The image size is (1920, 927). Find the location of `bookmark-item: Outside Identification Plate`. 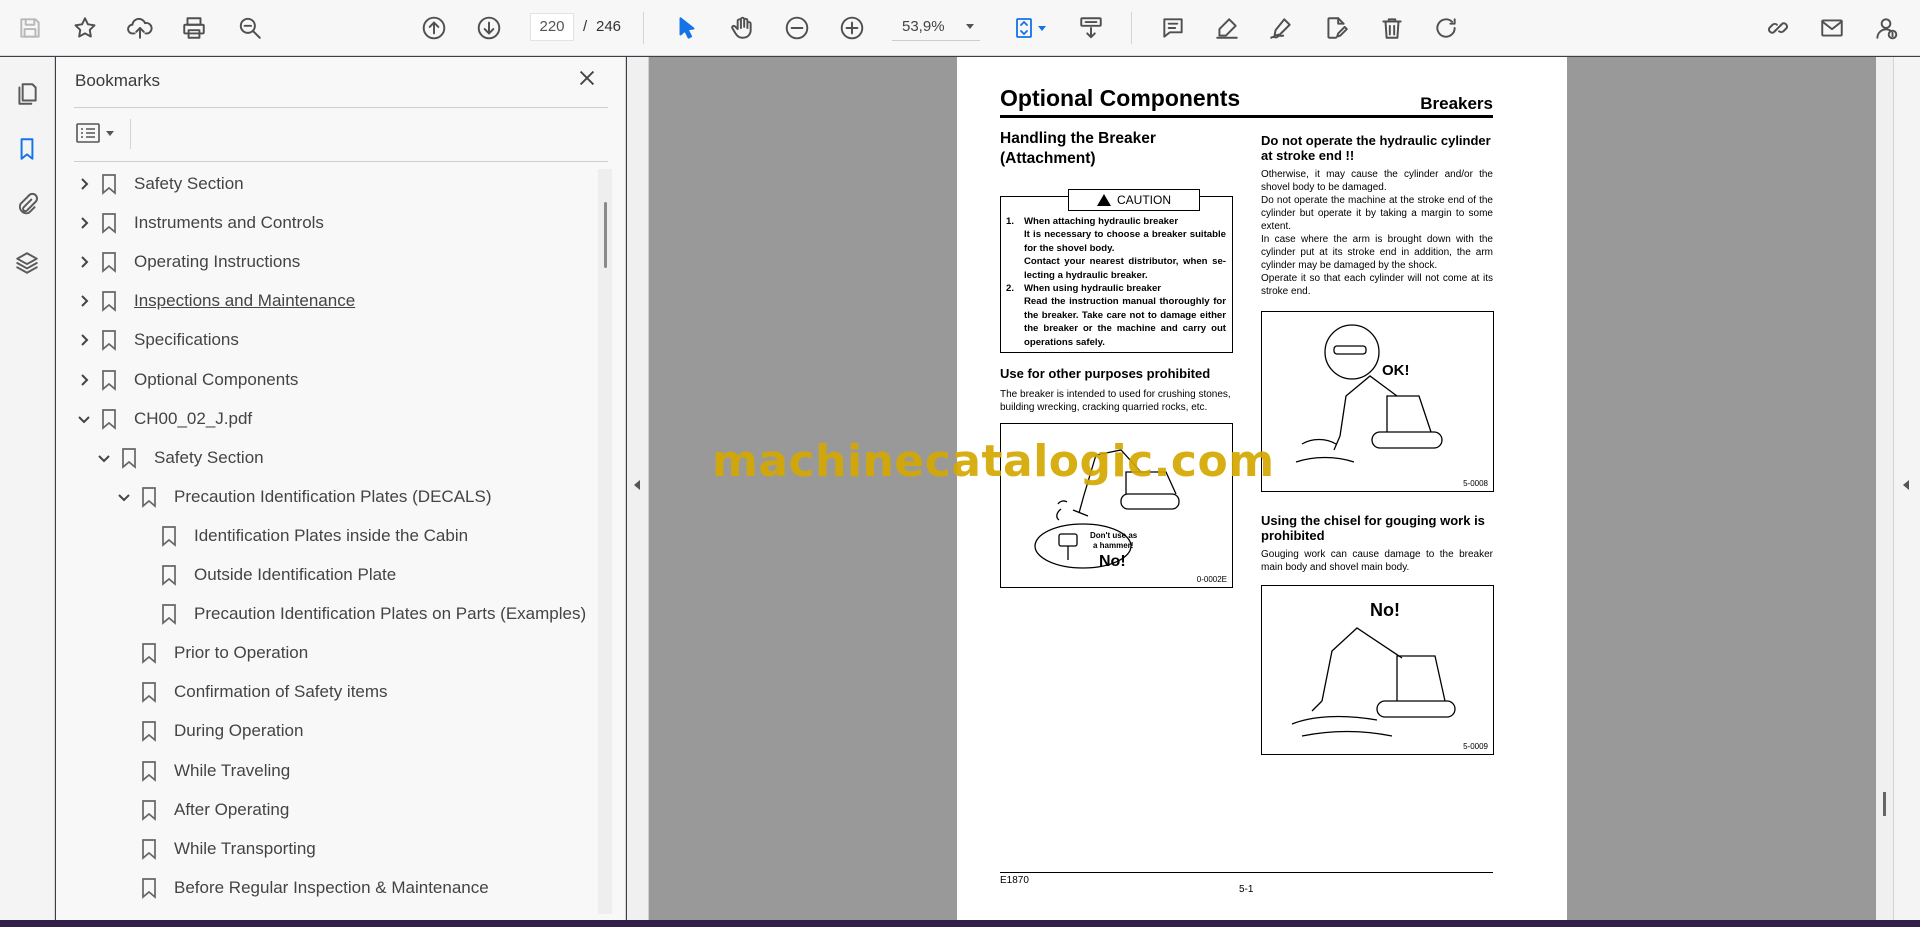

bookmark-item: Outside Identification Plate is located at coordinates (265, 575).